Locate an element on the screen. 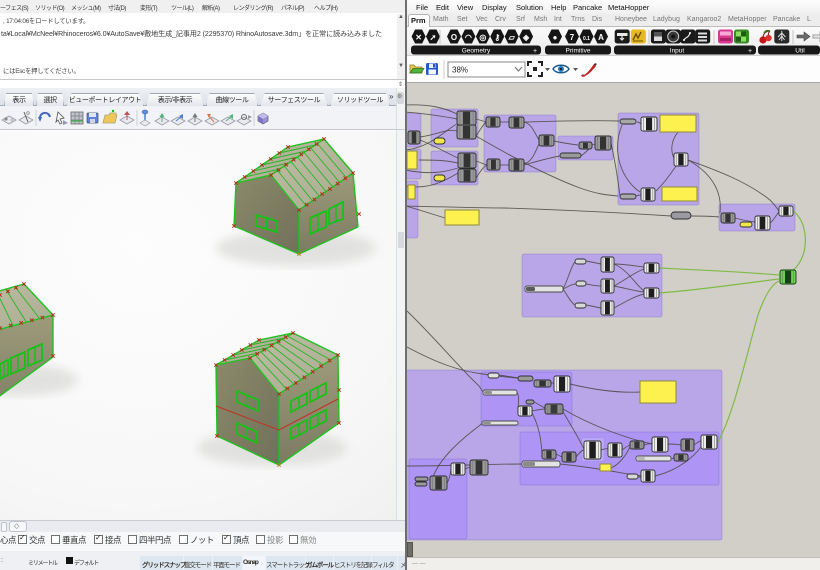 This screenshot has height=570, width=820. svg-text: 0.1 is located at coordinates (586, 39).